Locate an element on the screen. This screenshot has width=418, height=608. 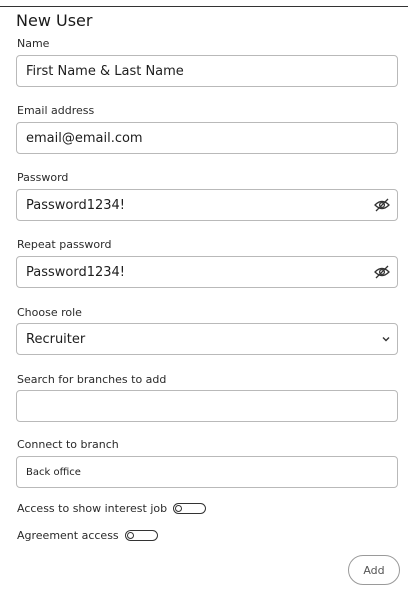
repeat-password-input: Password1234! is located at coordinates (207, 272).